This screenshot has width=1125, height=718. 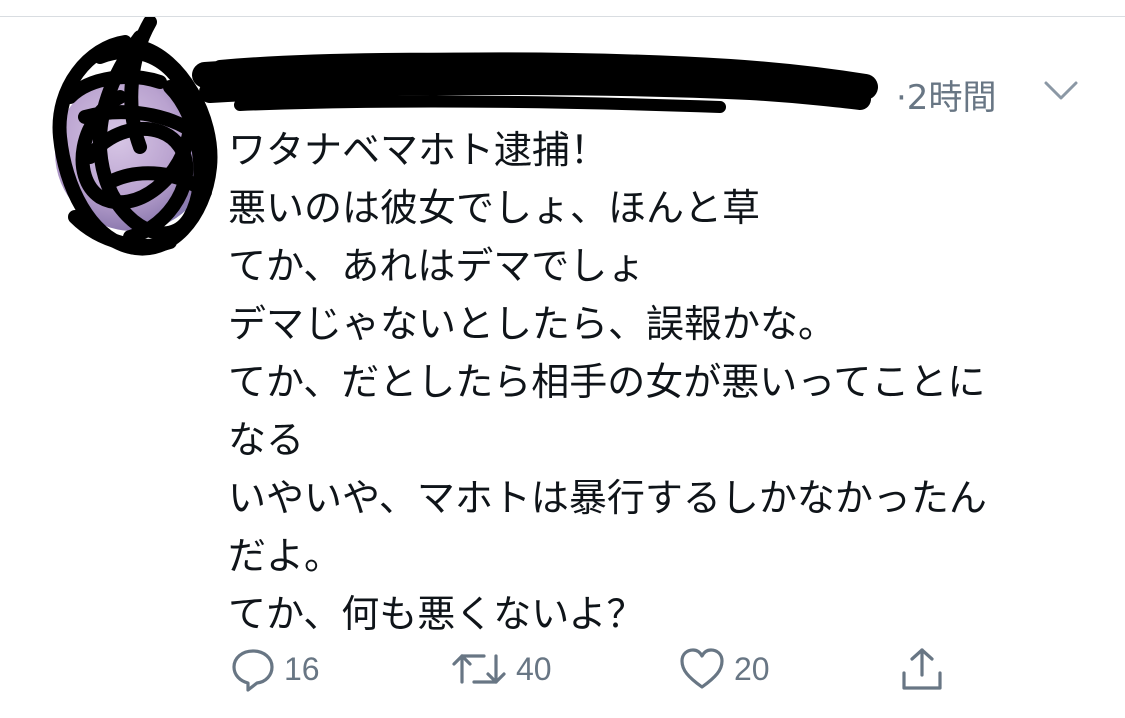 I want to click on reply-count: 16, so click(x=302, y=668).